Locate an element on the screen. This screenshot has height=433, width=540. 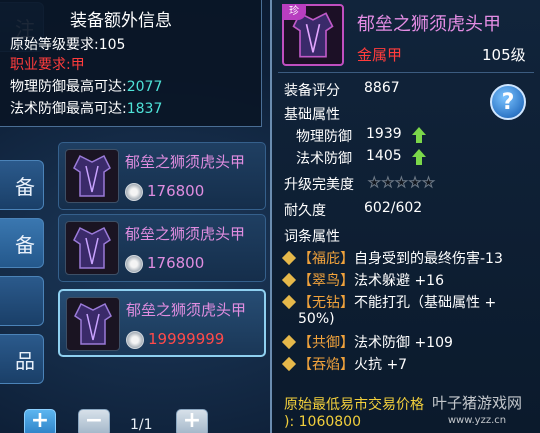
affix-row: 【吞焰】火抗 +7 is located at coordinates (352, 364).